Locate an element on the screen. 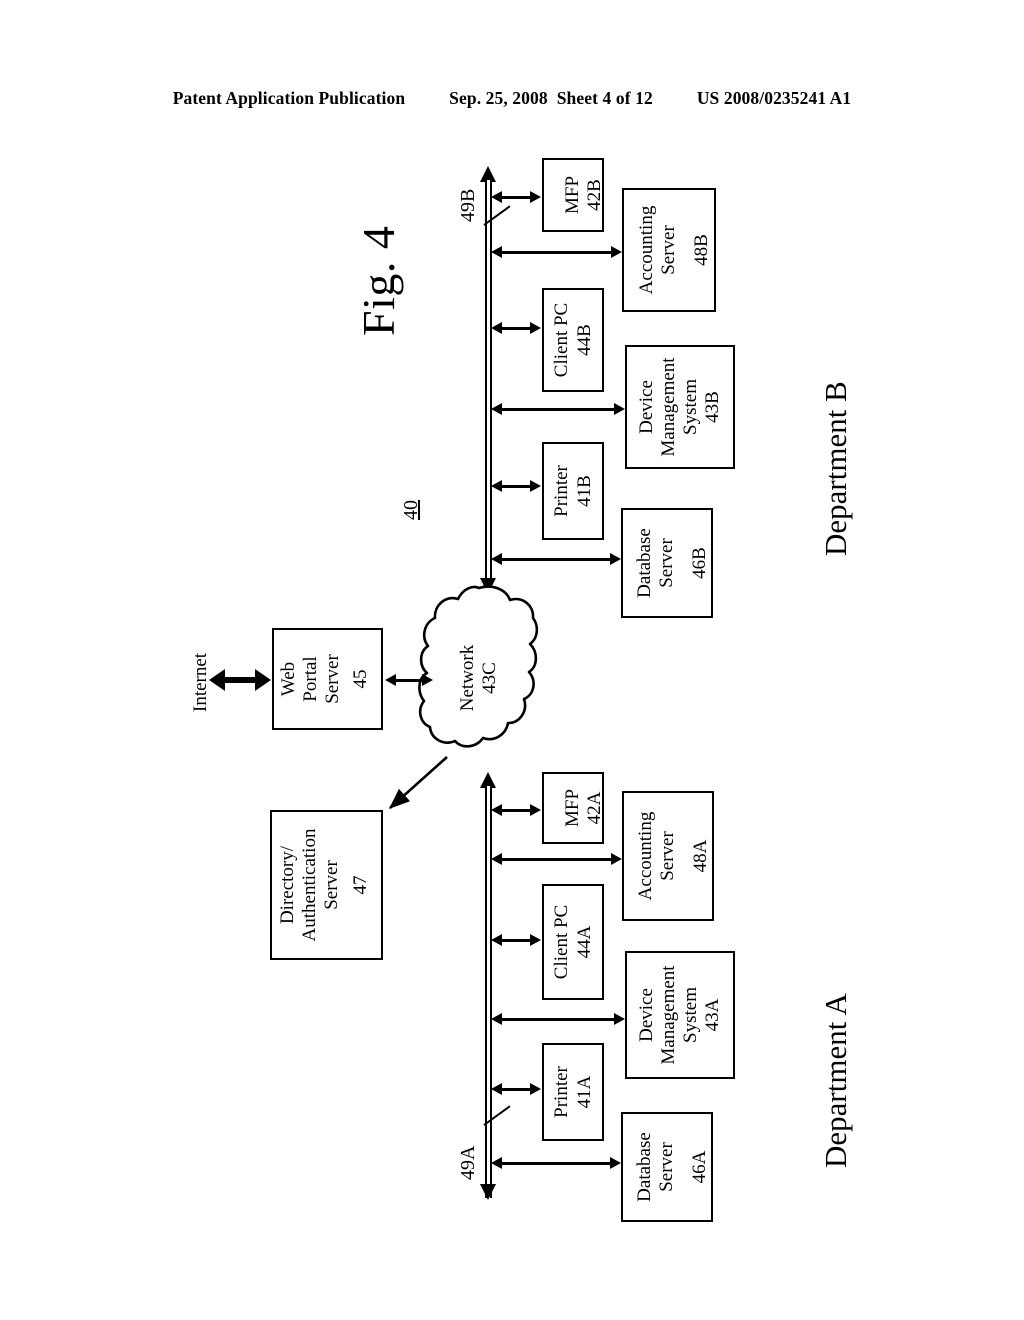 The height and width of the screenshot is (1320, 1024). node-client-pc-44a-ref: 44A is located at coordinates (584, 942).